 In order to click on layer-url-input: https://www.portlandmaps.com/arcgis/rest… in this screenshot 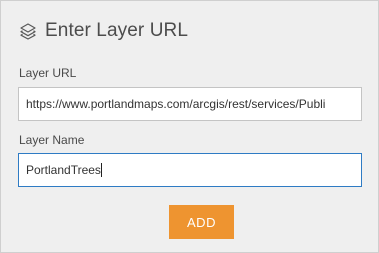, I will do `click(190, 104)`.